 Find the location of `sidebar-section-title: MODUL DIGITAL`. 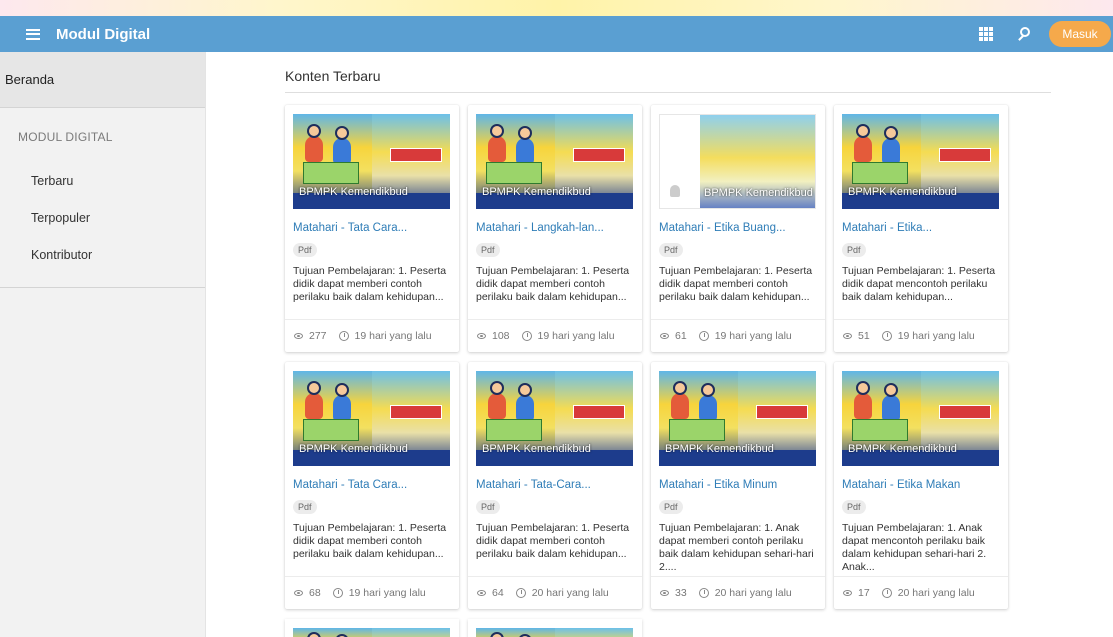

sidebar-section-title: MODUL DIGITAL is located at coordinates (65, 137).